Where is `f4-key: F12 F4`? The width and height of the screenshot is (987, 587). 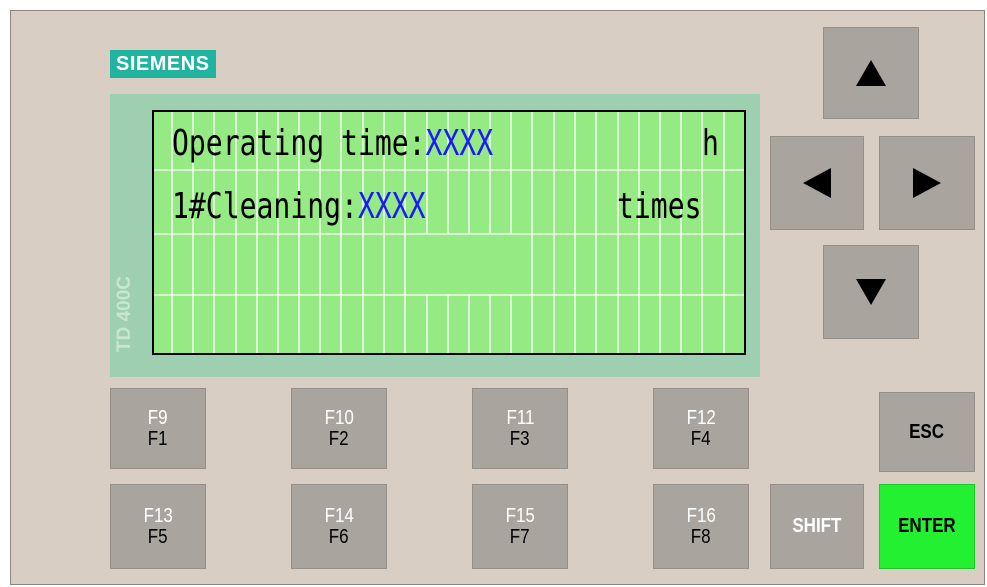 f4-key: F12 F4 is located at coordinates (701, 428).